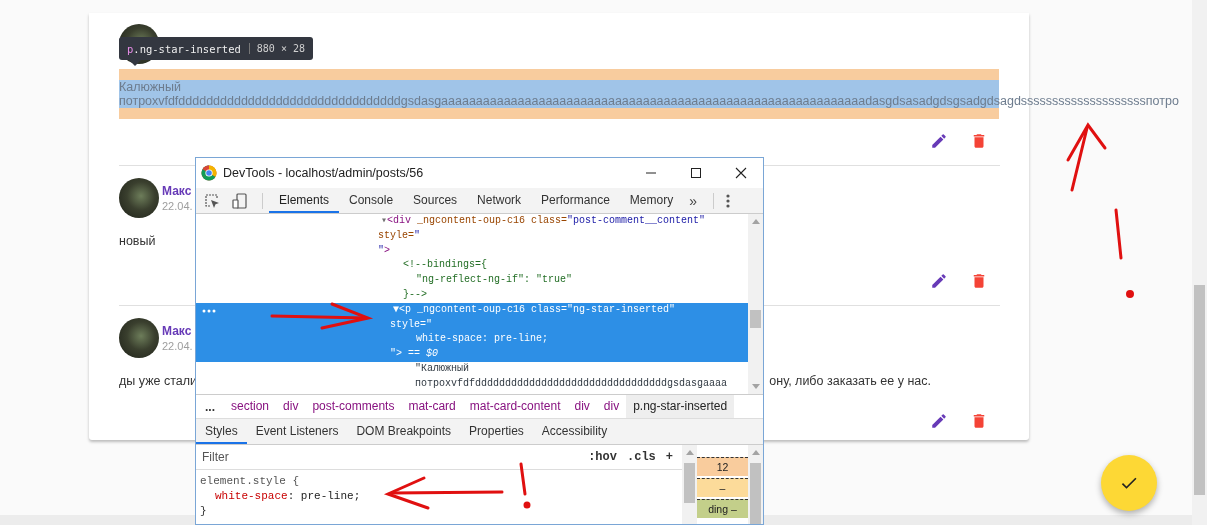 This screenshot has height=525, width=1207. Describe the element at coordinates (472, 221) in the screenshot. I see `dom-line: ▾<div _ngcontent-oup-c16 class="post-comment__content"` at that location.